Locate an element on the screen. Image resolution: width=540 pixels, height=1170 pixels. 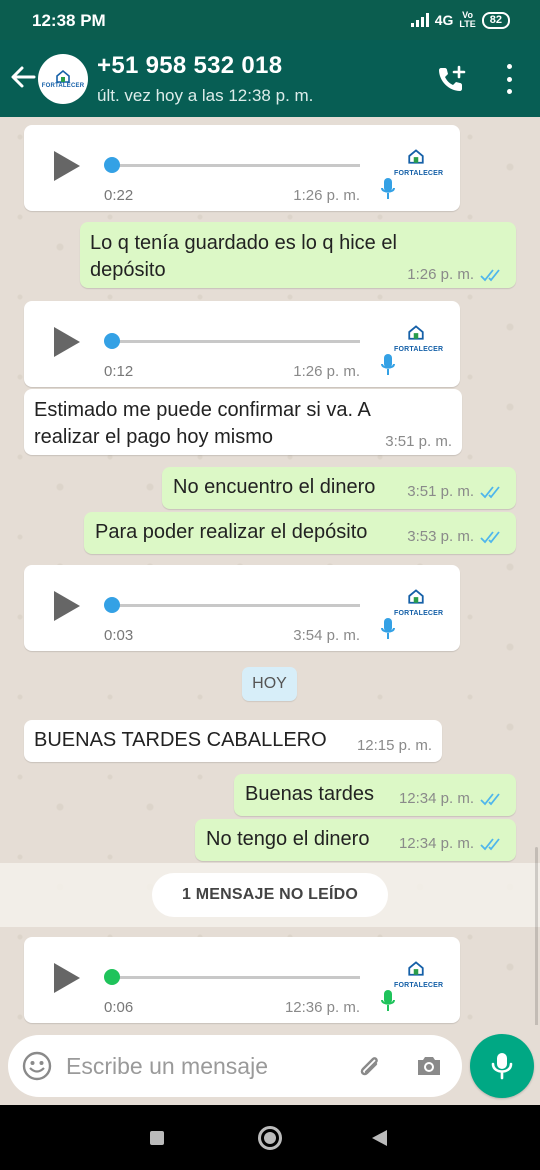
audio-duration: 0:22 is located at coordinates (119, 195).